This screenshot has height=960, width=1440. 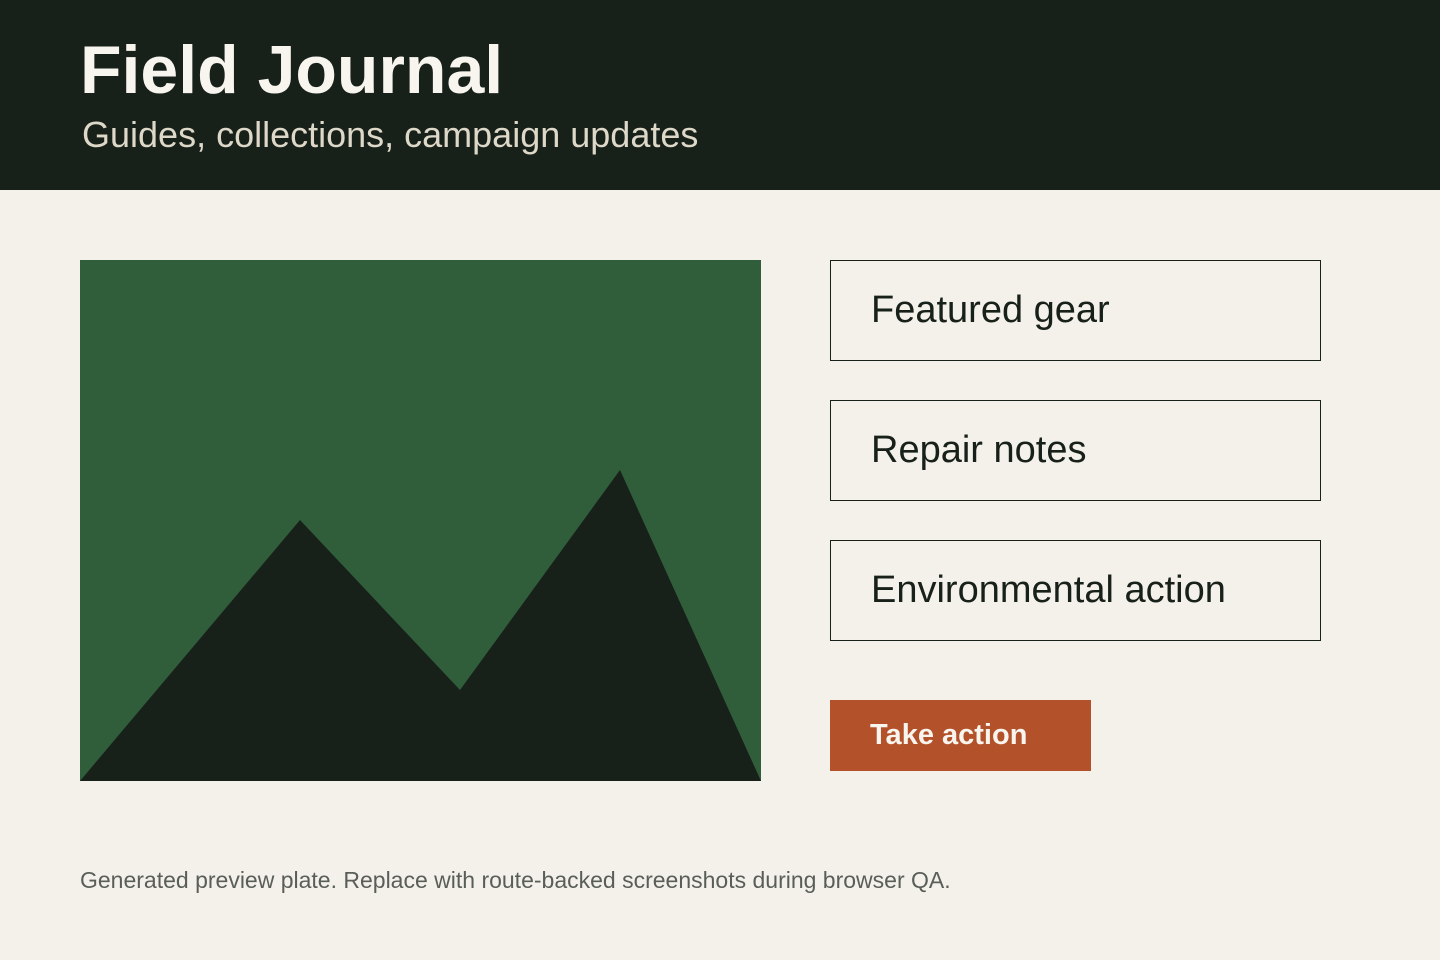 I want to click on take-action-button: Take action, so click(x=960, y=735).